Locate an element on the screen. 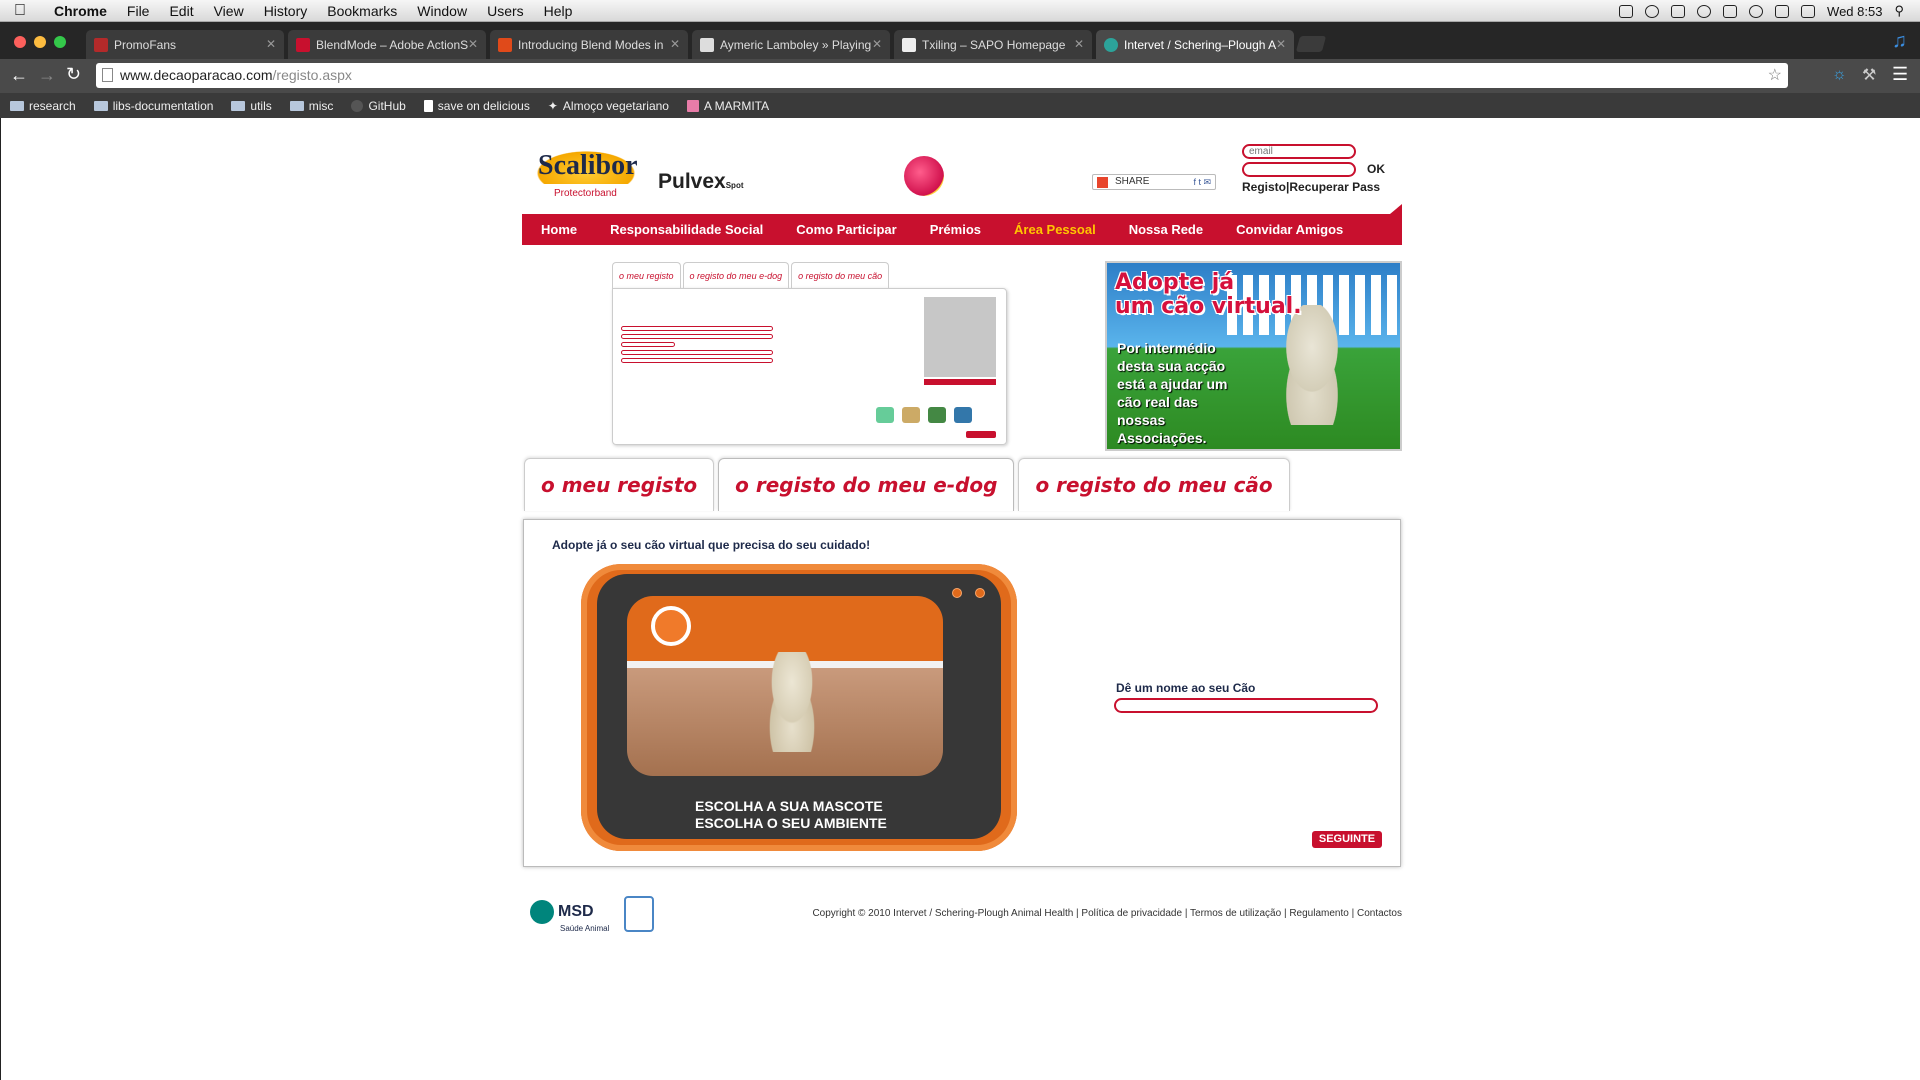 This screenshot has width=1920, height=1080. wrench-icon: ⚒ is located at coordinates (1869, 75).